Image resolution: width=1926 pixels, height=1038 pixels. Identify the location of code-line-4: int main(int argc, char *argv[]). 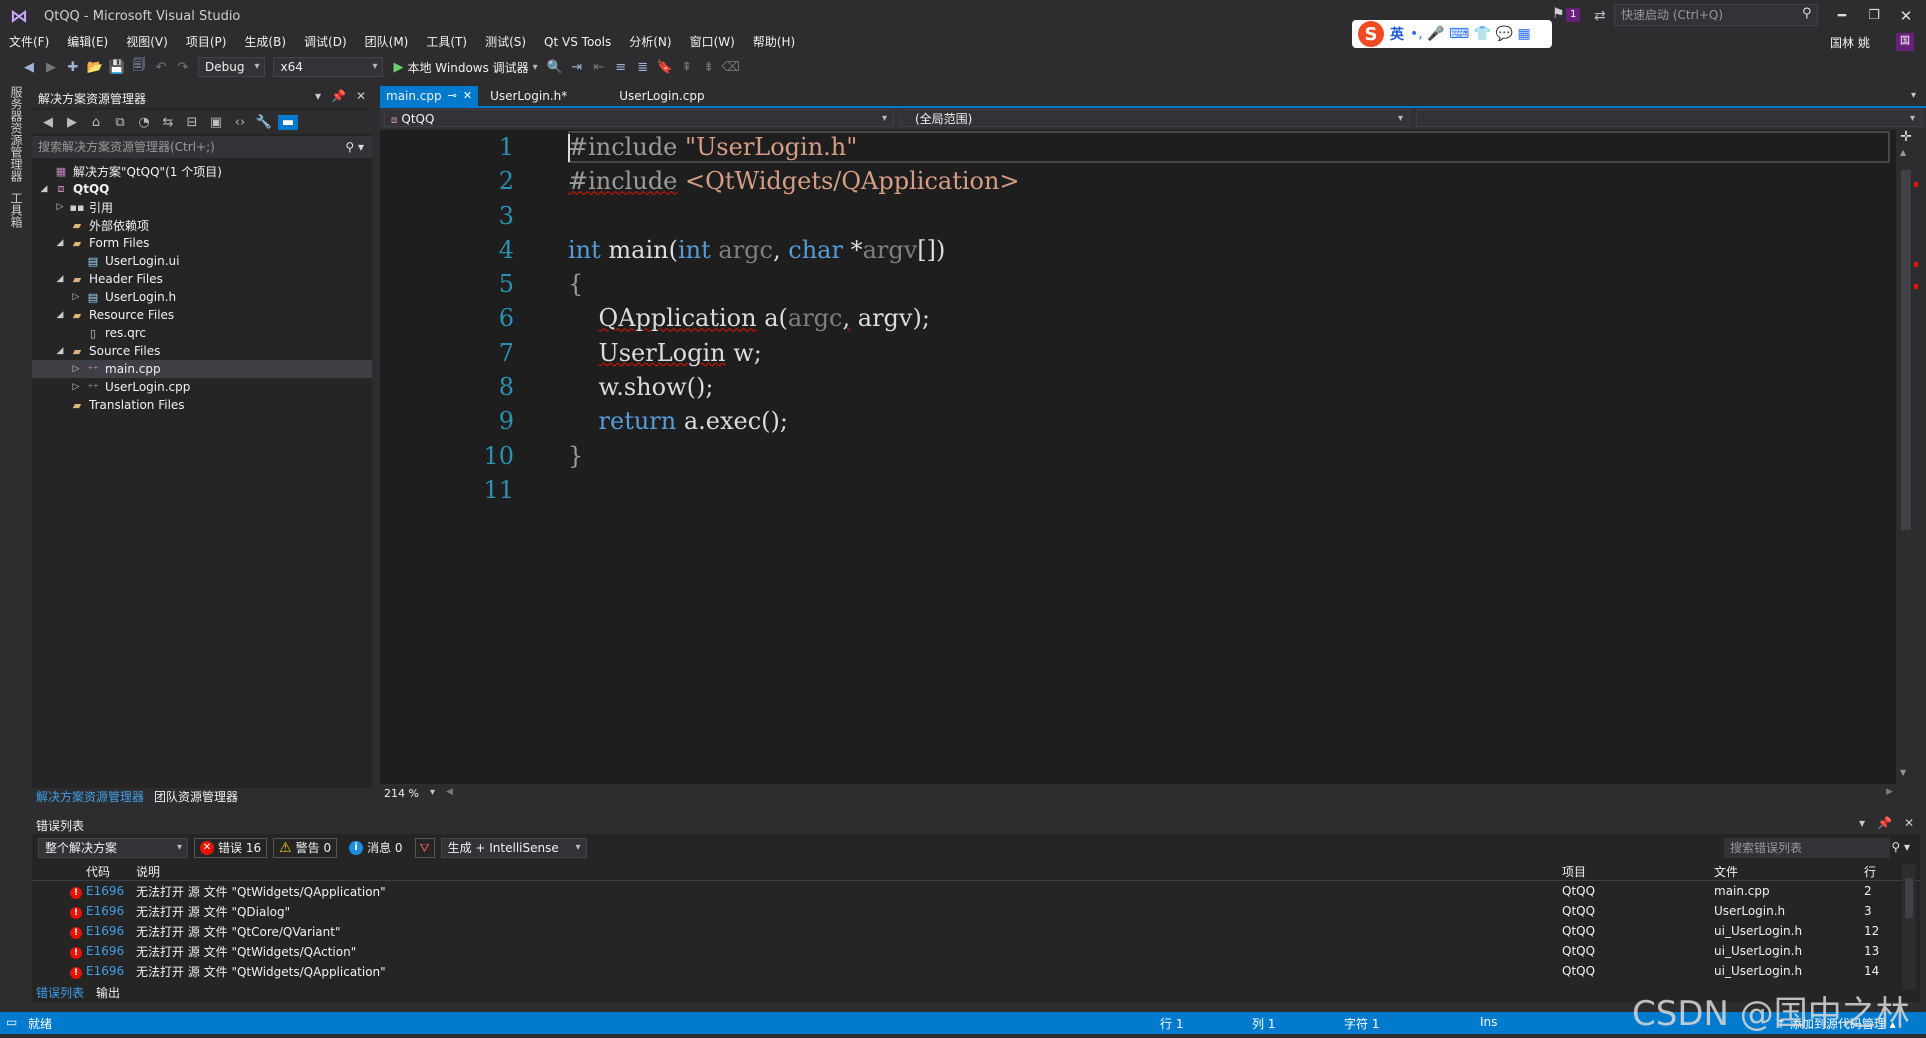
(1218, 250).